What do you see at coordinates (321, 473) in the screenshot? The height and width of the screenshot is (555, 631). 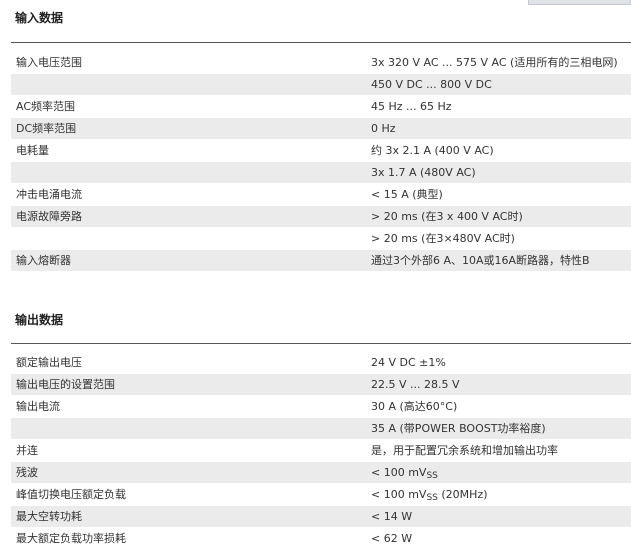 I see `table-row: 残波 < 100 mVSS` at bounding box center [321, 473].